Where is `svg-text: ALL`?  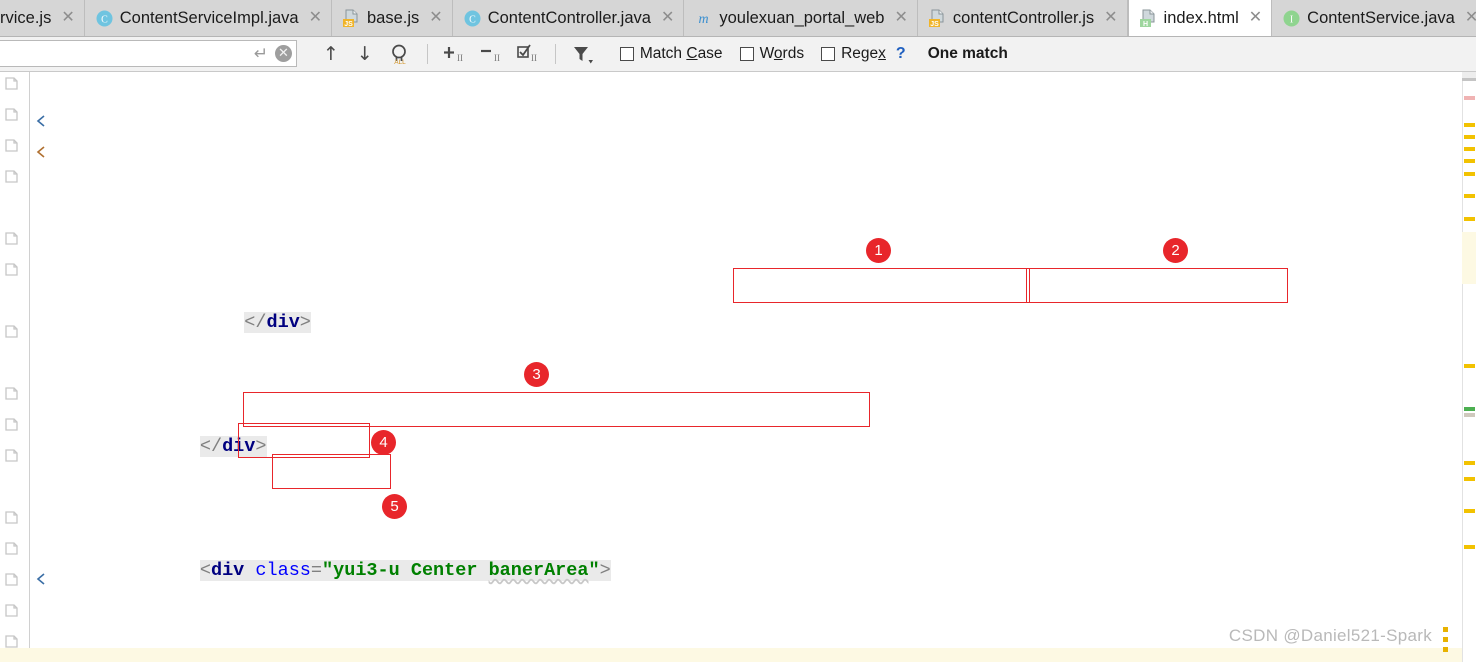
svg-text: ALL is located at coordinates (400, 62).